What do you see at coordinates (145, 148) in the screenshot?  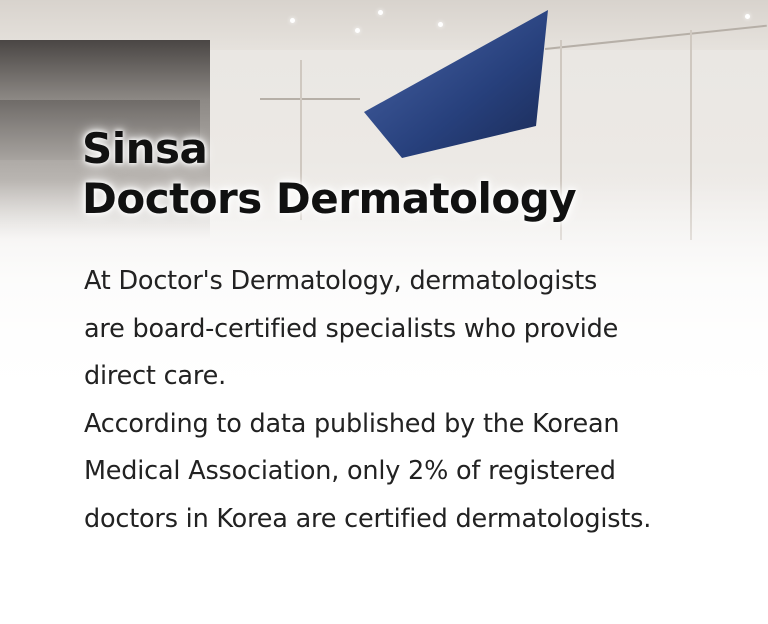 I see `title-line-1: Sinsa` at bounding box center [145, 148].